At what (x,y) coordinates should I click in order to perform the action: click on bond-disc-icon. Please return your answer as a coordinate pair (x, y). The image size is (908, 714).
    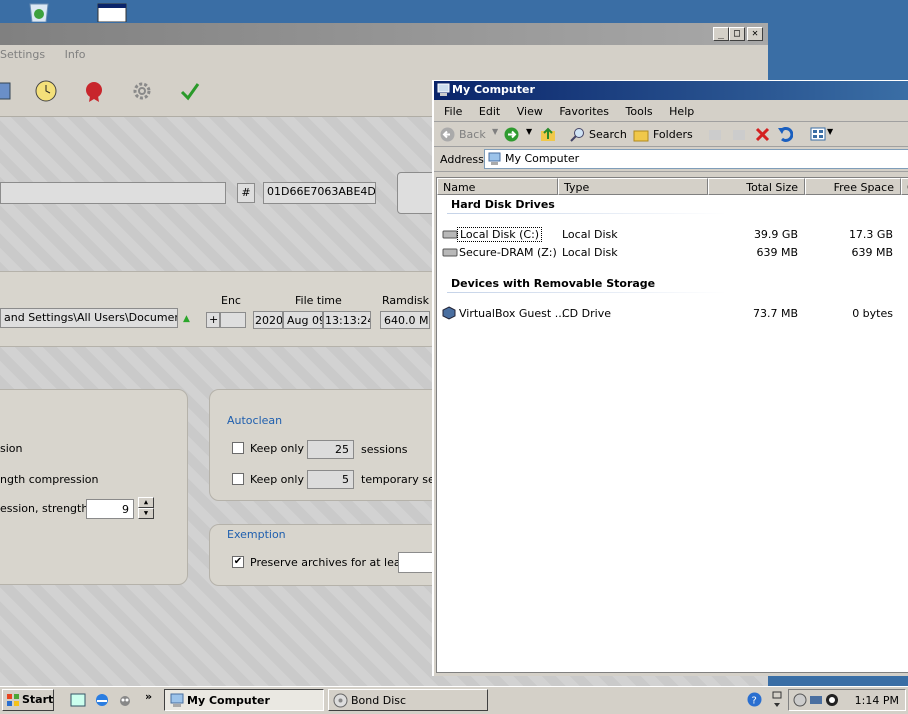
    Looking at the image, I should click on (340, 700).